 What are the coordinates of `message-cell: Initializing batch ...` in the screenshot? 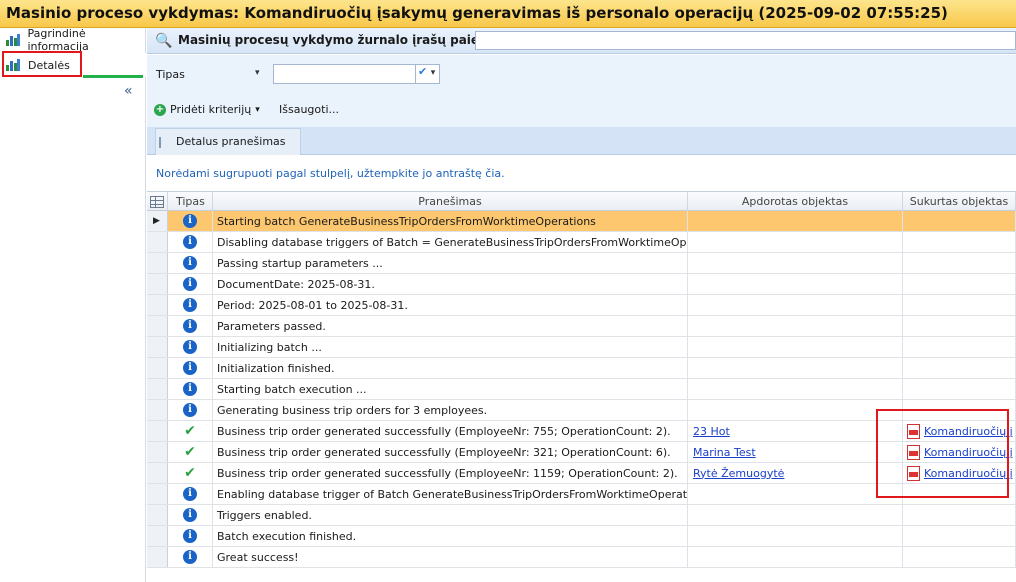 It's located at (450, 347).